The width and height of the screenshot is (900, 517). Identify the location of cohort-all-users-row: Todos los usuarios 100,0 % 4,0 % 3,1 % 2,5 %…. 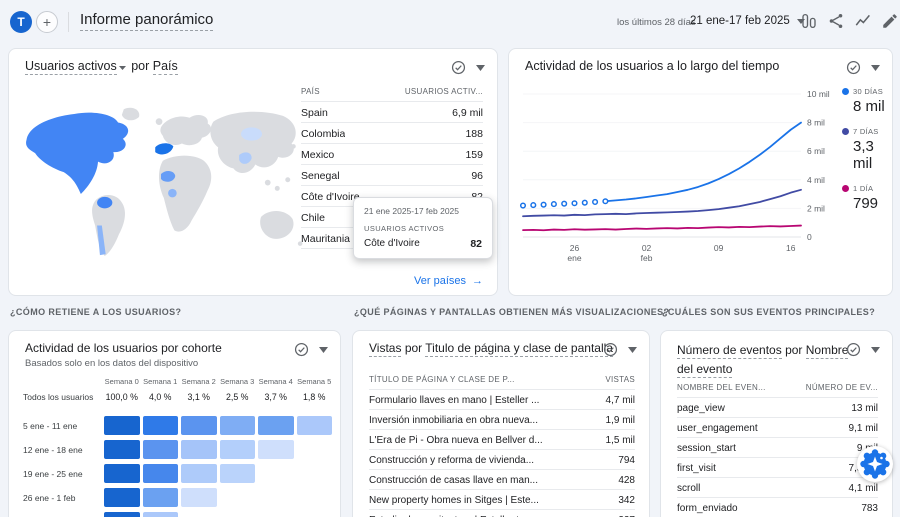
(177, 397).